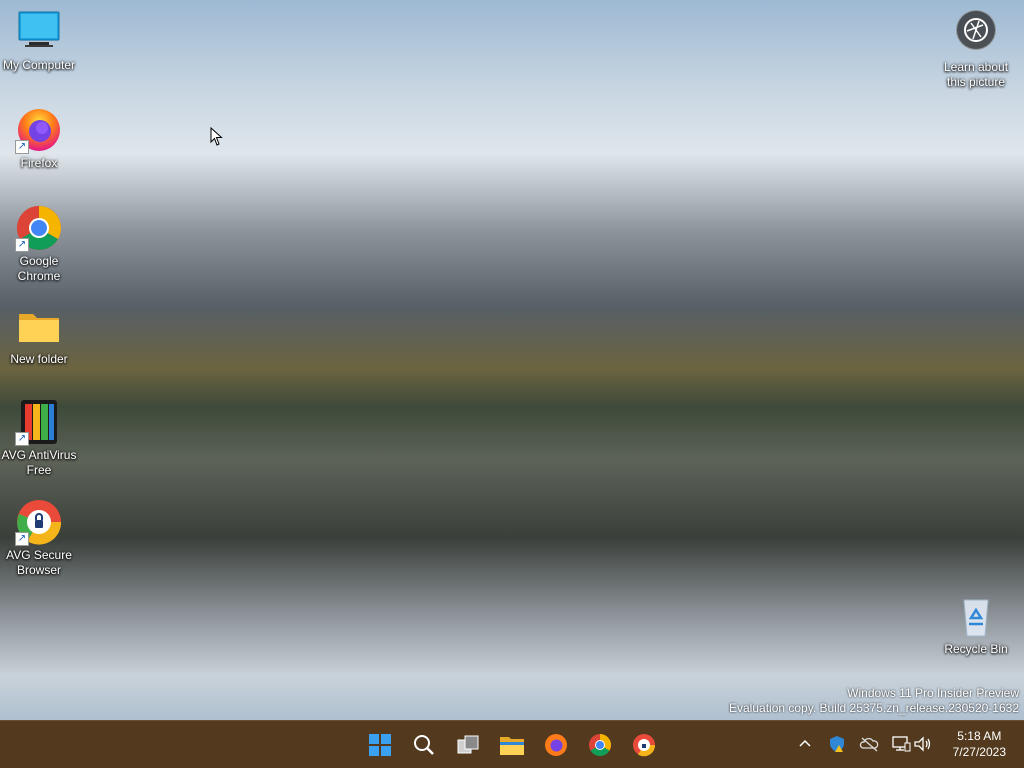 This screenshot has width=1024, height=768. I want to click on desktop-icon-firefox: ↗ Firefox, so click(39, 138).